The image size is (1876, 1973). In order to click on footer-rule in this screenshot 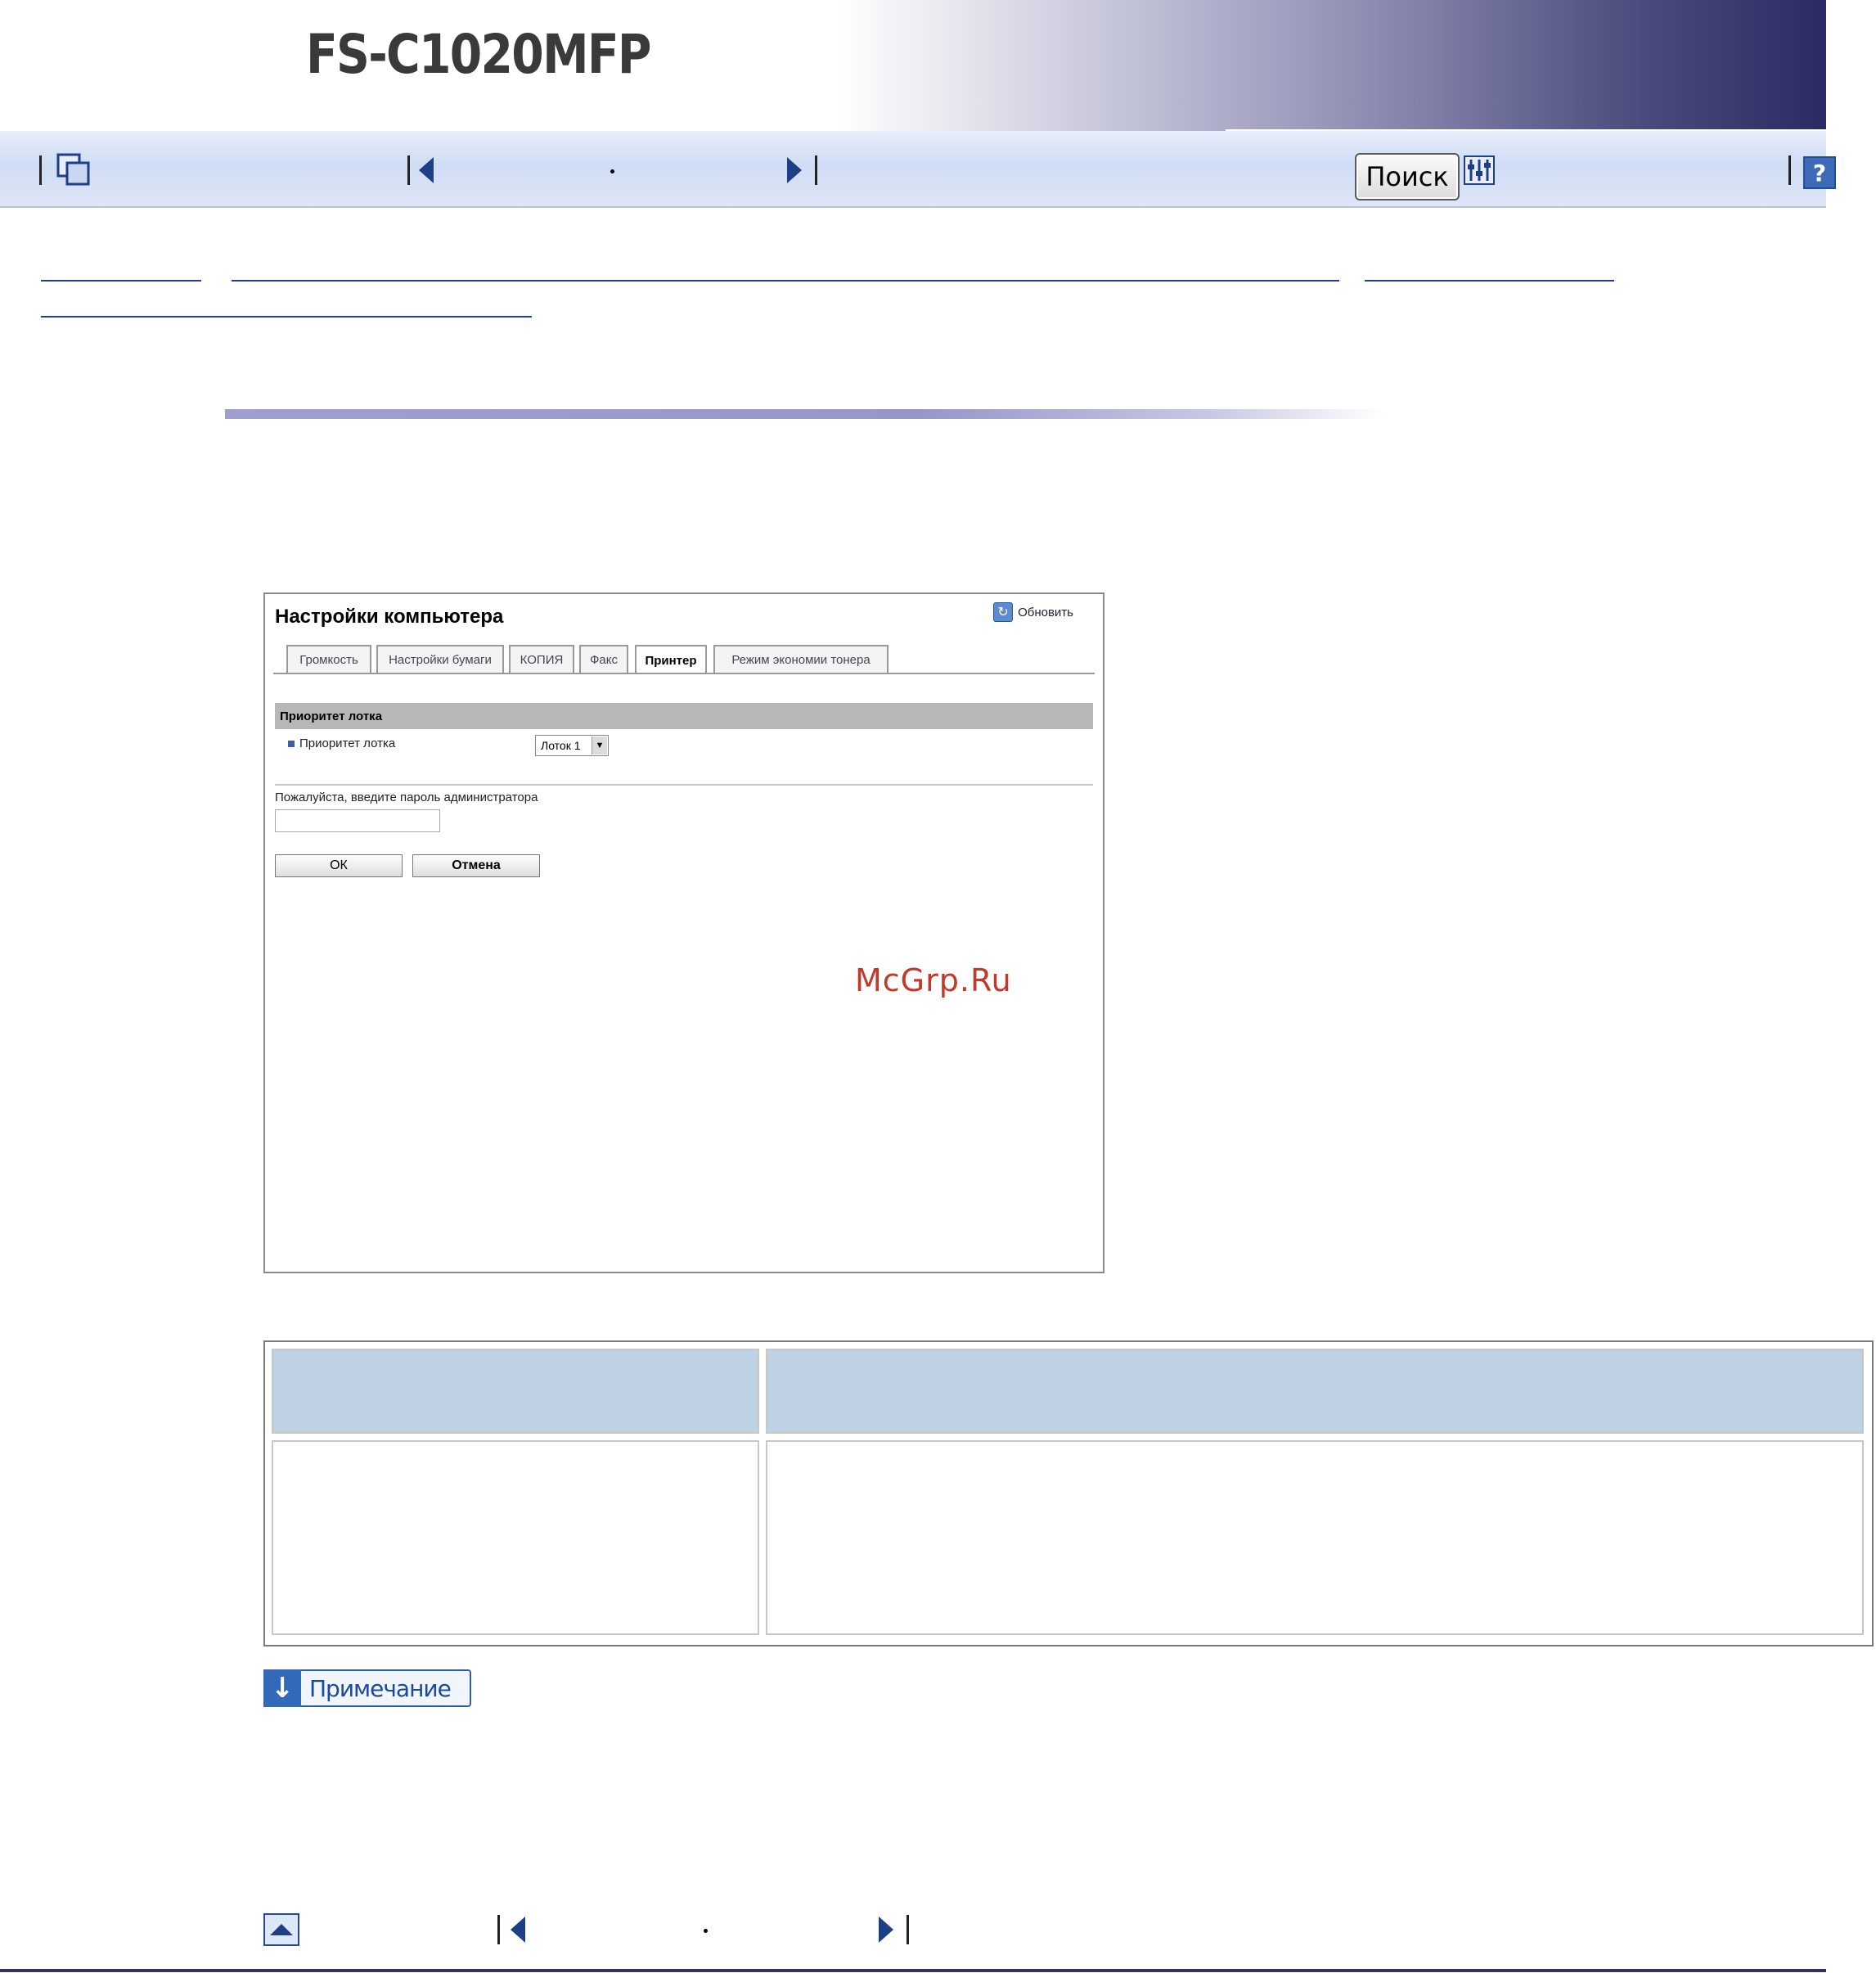, I will do `click(913, 1970)`.